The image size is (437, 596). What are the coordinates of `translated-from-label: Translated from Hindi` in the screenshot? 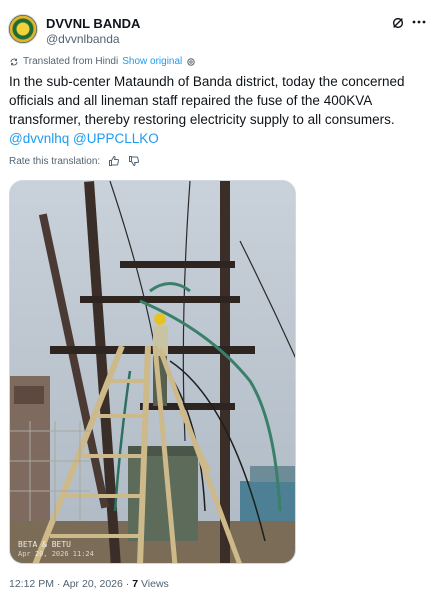 It's located at (71, 61).